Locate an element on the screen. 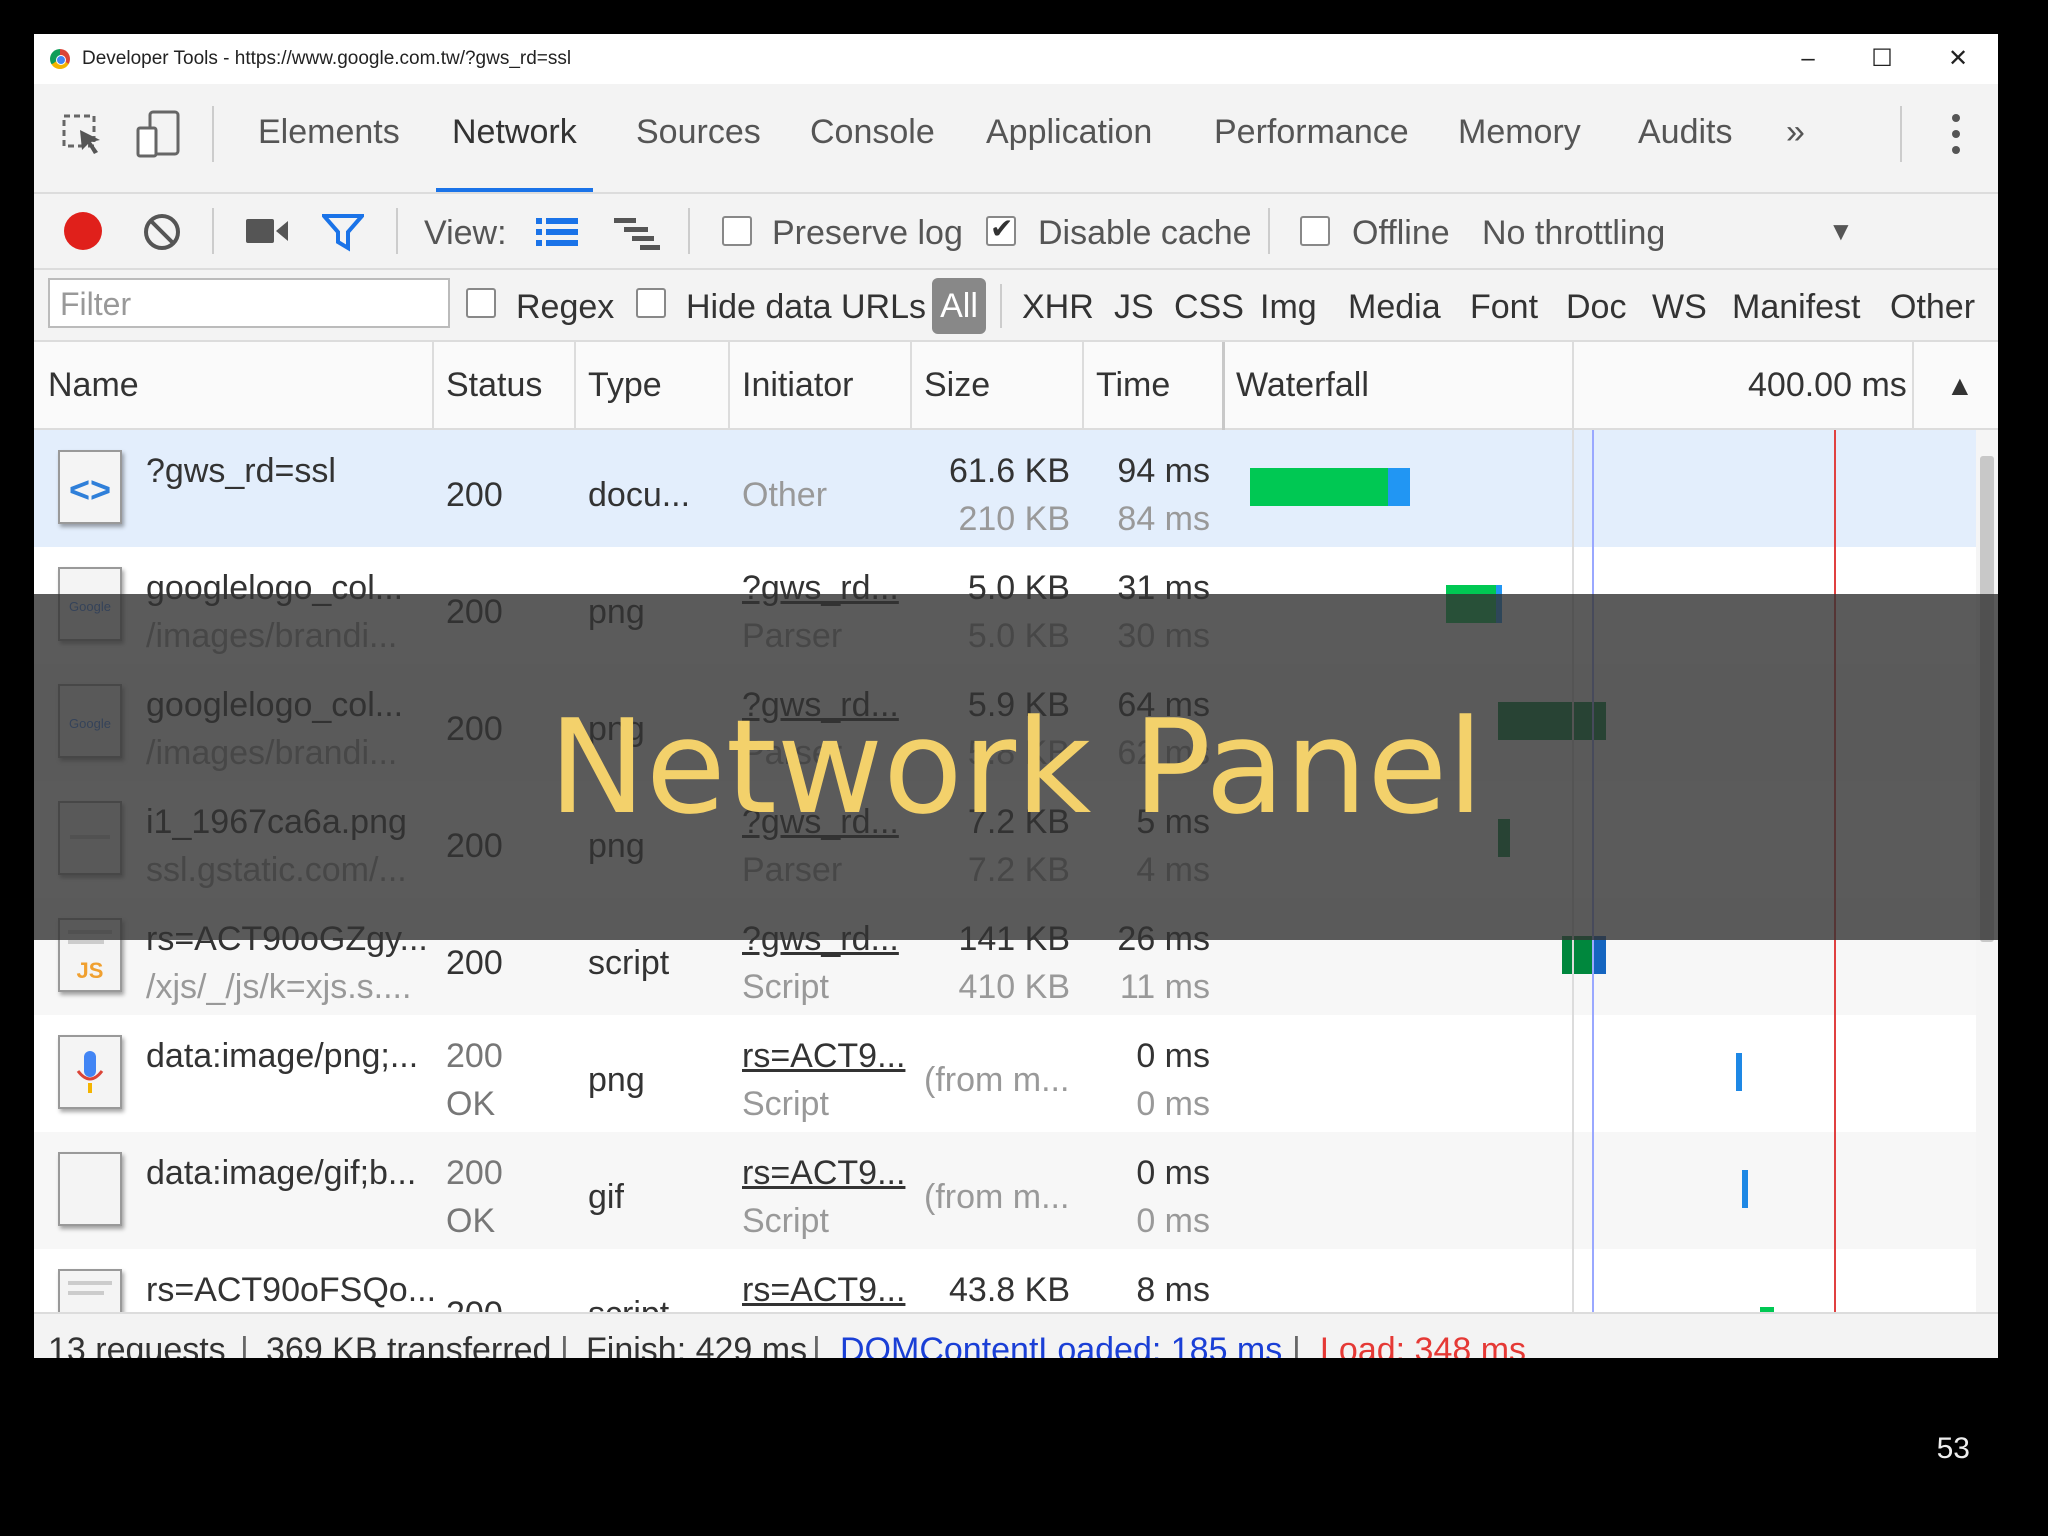  tab-console: Console is located at coordinates (872, 138).